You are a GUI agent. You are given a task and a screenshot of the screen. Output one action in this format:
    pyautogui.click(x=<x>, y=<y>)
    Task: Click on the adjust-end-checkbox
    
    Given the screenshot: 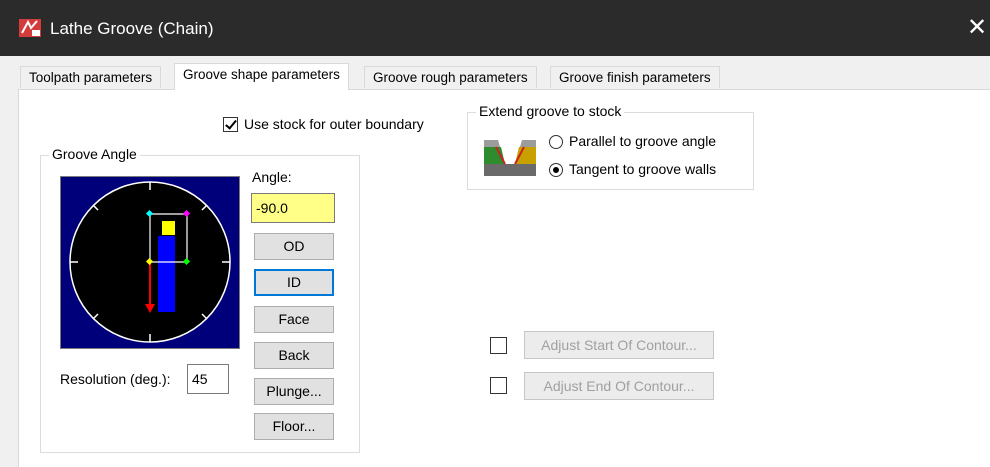 What is the action you would take?
    pyautogui.click(x=498, y=385)
    